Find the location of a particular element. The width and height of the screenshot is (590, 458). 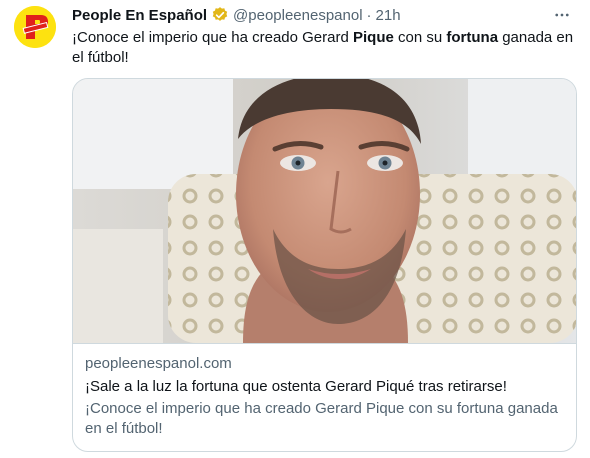

text-part: con su is located at coordinates (420, 37).